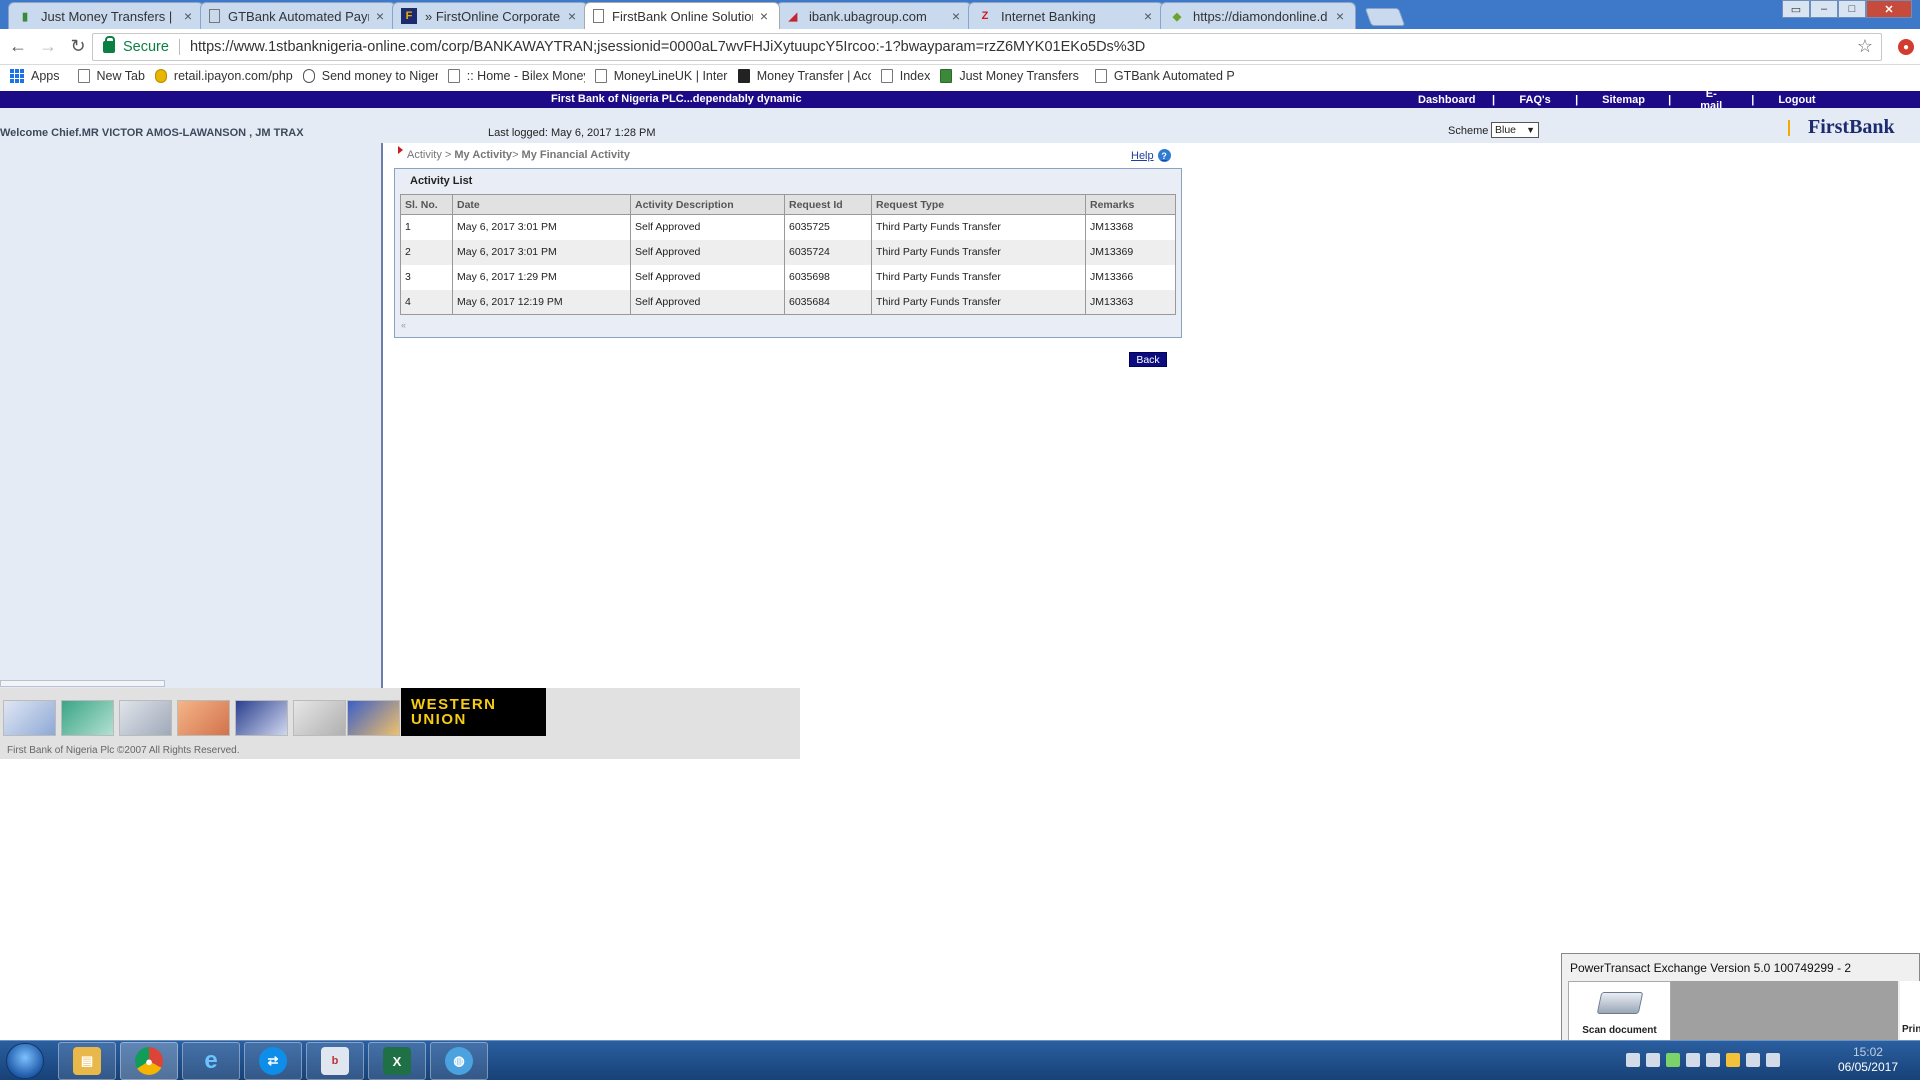 This screenshot has width=1920, height=1080. Describe the element at coordinates (874, 15) in the screenshot. I see `browser-tab: ◢ ibank.ubagroup.com ×` at that location.